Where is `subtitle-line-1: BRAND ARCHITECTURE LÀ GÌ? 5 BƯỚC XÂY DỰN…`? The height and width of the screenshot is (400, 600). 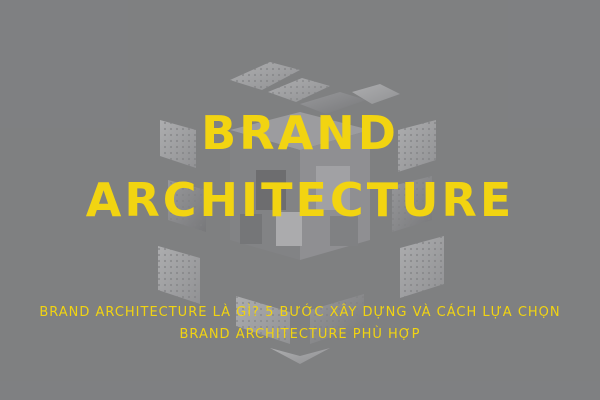 subtitle-line-1: BRAND ARCHITECTURE LÀ GÌ? 5 BƯỚC XÂY DỰN… is located at coordinates (300, 312).